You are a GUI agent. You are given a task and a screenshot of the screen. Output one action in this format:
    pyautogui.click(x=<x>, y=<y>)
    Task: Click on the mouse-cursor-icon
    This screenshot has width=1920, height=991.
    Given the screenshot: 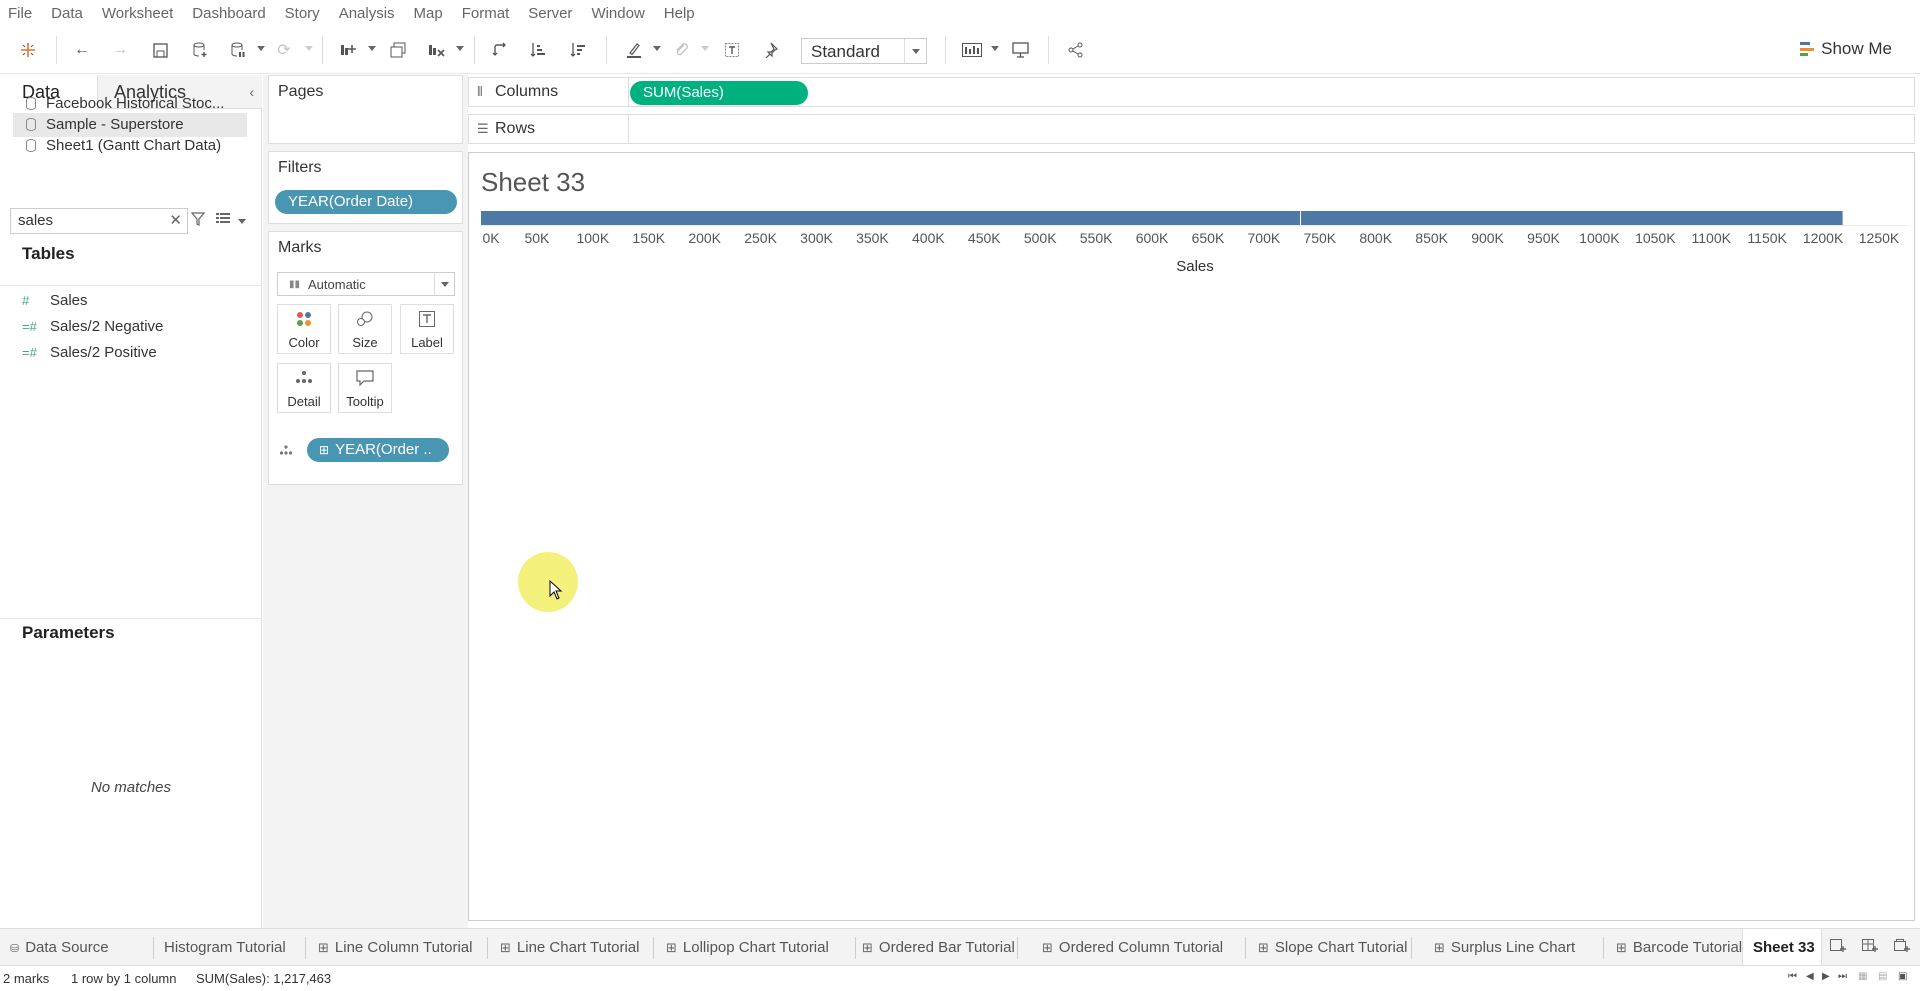 What is the action you would take?
    pyautogui.click(x=556, y=590)
    